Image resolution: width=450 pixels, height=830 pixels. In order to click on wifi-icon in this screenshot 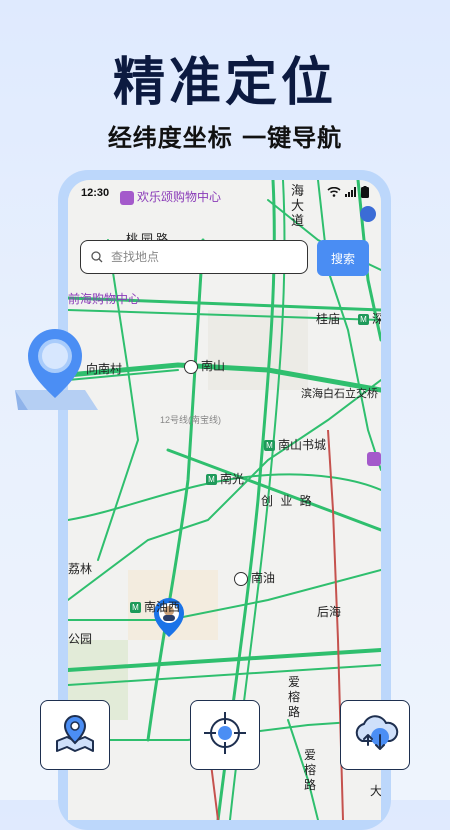, I will do `click(334, 193)`.